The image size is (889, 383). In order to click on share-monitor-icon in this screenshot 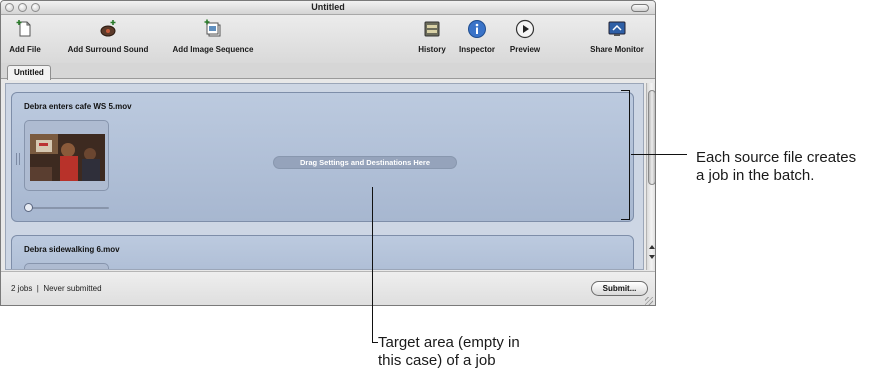, I will do `click(617, 28)`.